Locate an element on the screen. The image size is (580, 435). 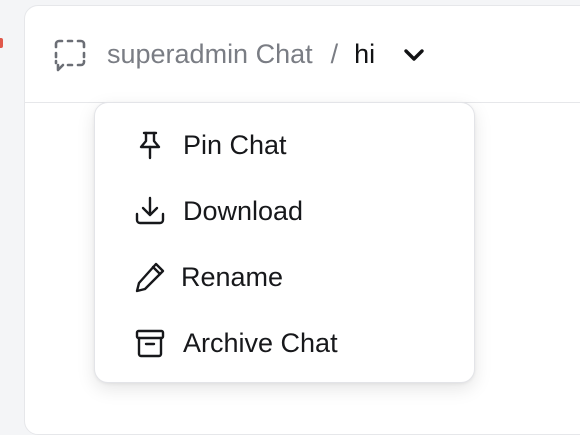
menu-item-rename: Rename is located at coordinates (284, 277).